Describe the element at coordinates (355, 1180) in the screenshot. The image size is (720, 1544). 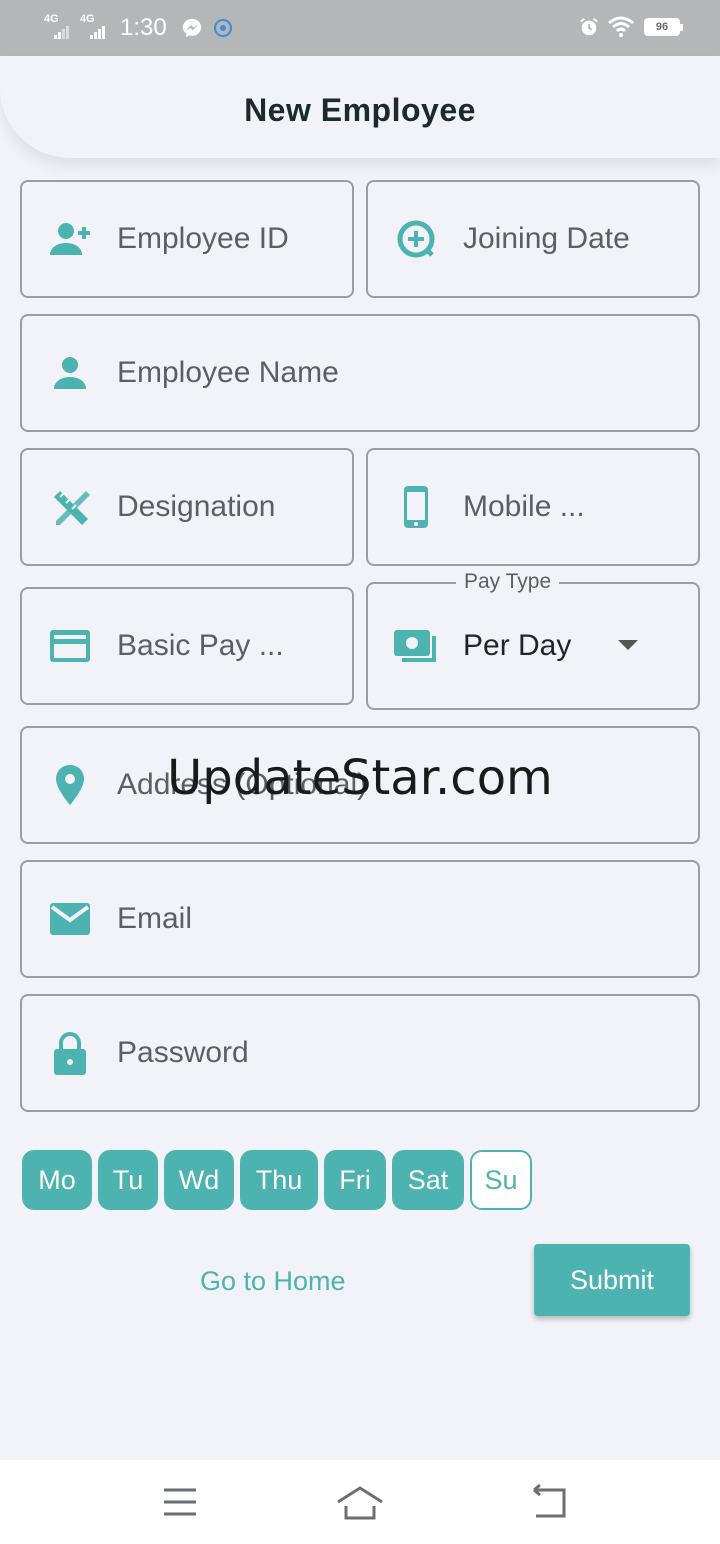
I see `day-chip-fri: Fri` at that location.